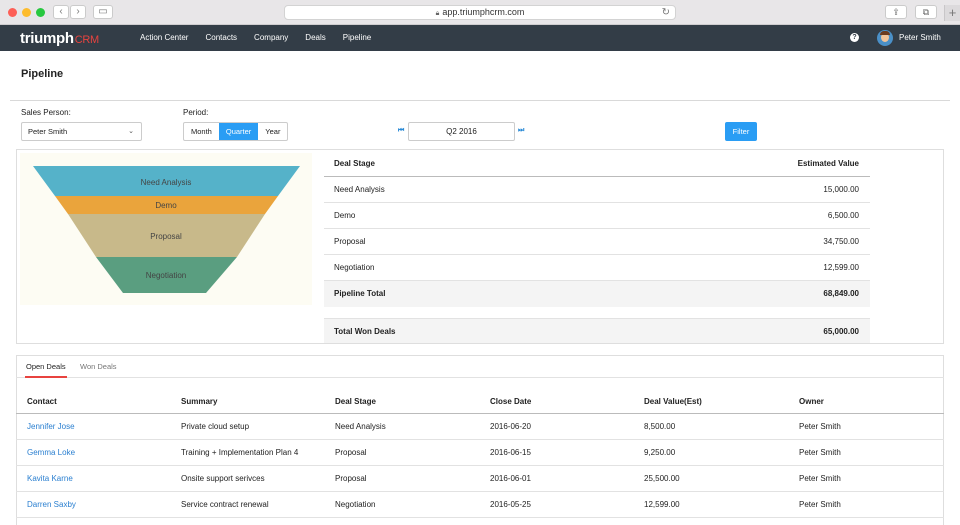 Image resolution: width=960 pixels, height=525 pixels. I want to click on next-period-icon: ⏭︎, so click(521, 131).